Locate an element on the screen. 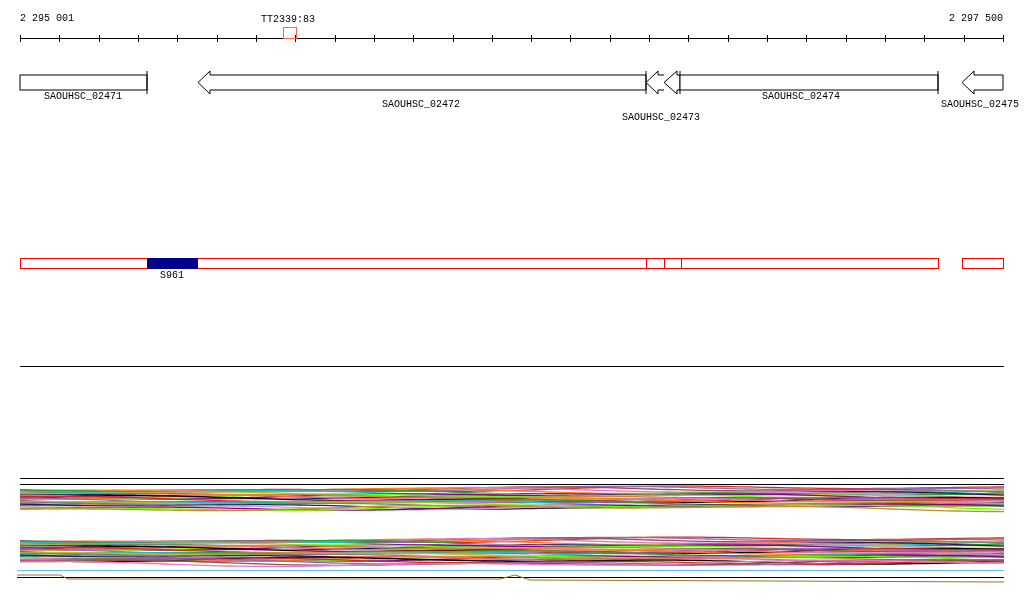 This screenshot has height=611, width=1024. highlighted-feature is located at coordinates (172, 263).